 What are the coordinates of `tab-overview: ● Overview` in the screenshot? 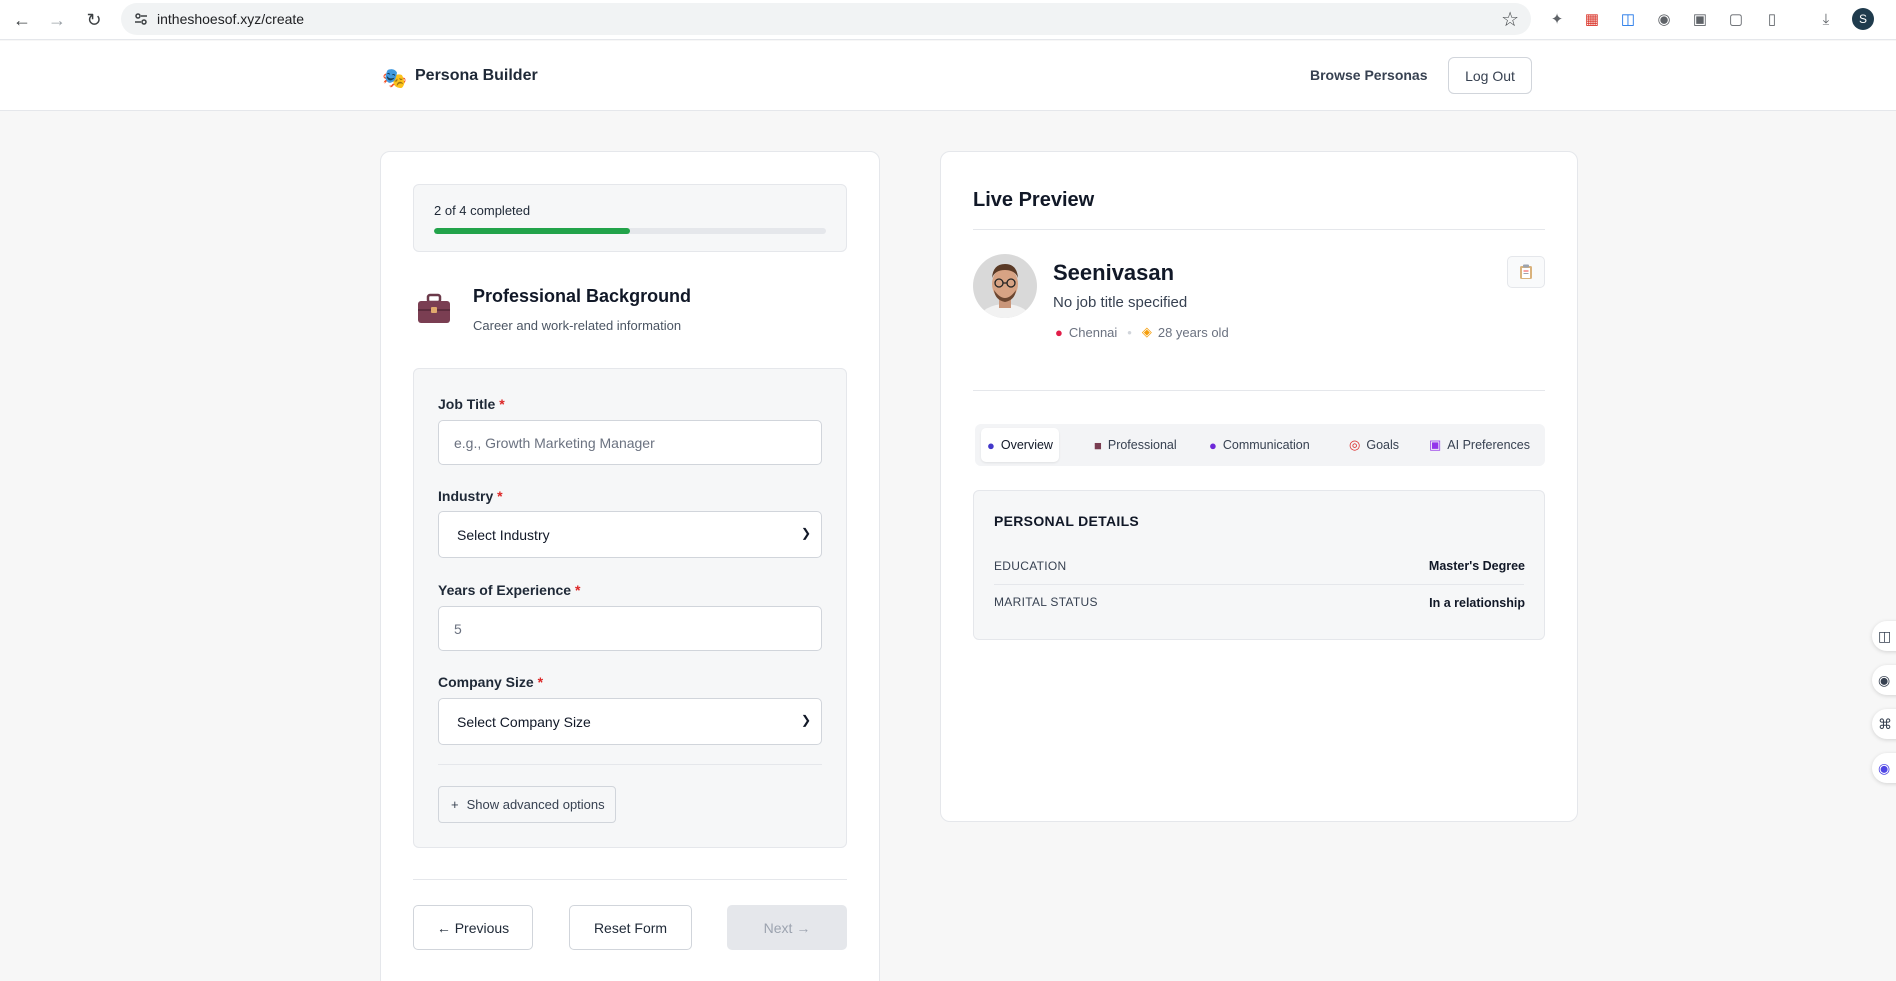 It's located at (1020, 445).